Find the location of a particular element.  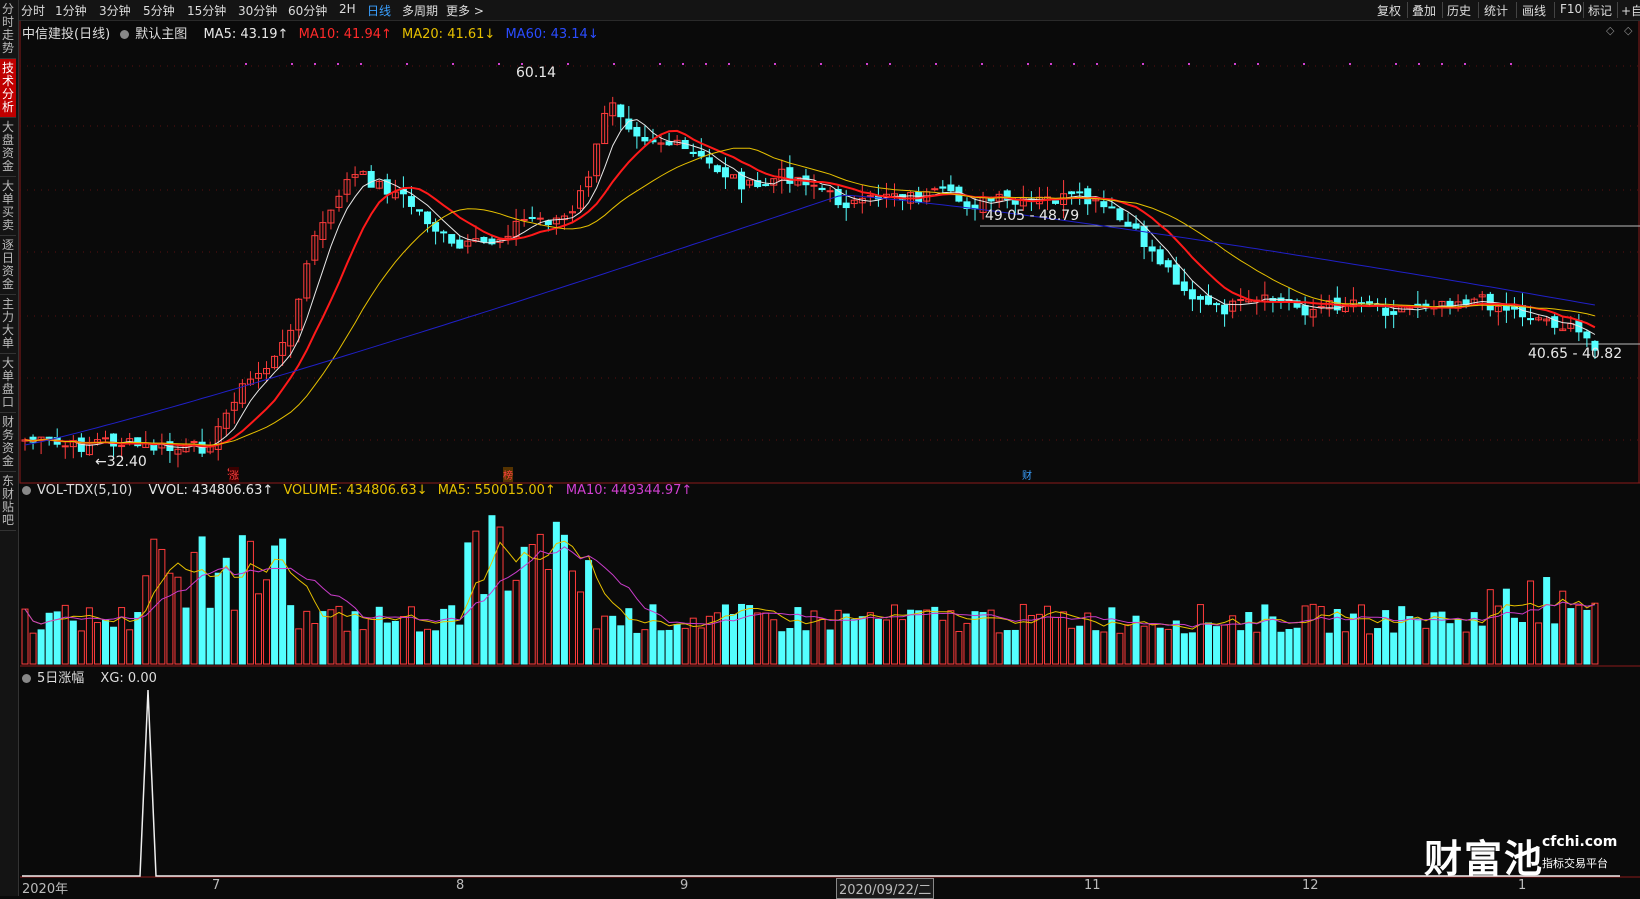

period-3min: 3分钟 is located at coordinates (115, 10).